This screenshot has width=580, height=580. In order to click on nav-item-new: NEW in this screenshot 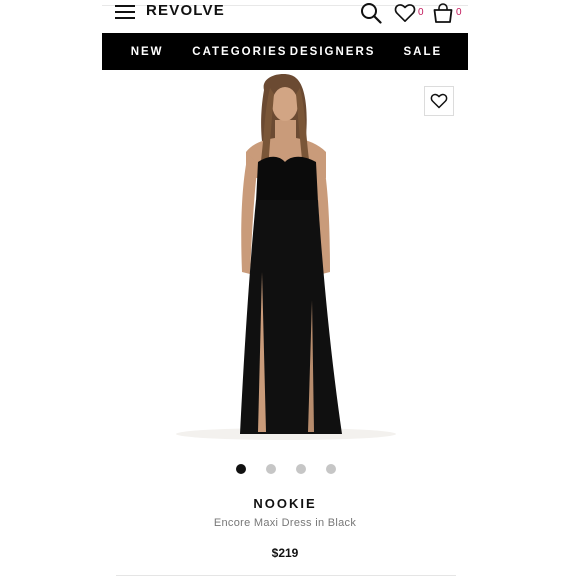, I will do `click(147, 51)`.